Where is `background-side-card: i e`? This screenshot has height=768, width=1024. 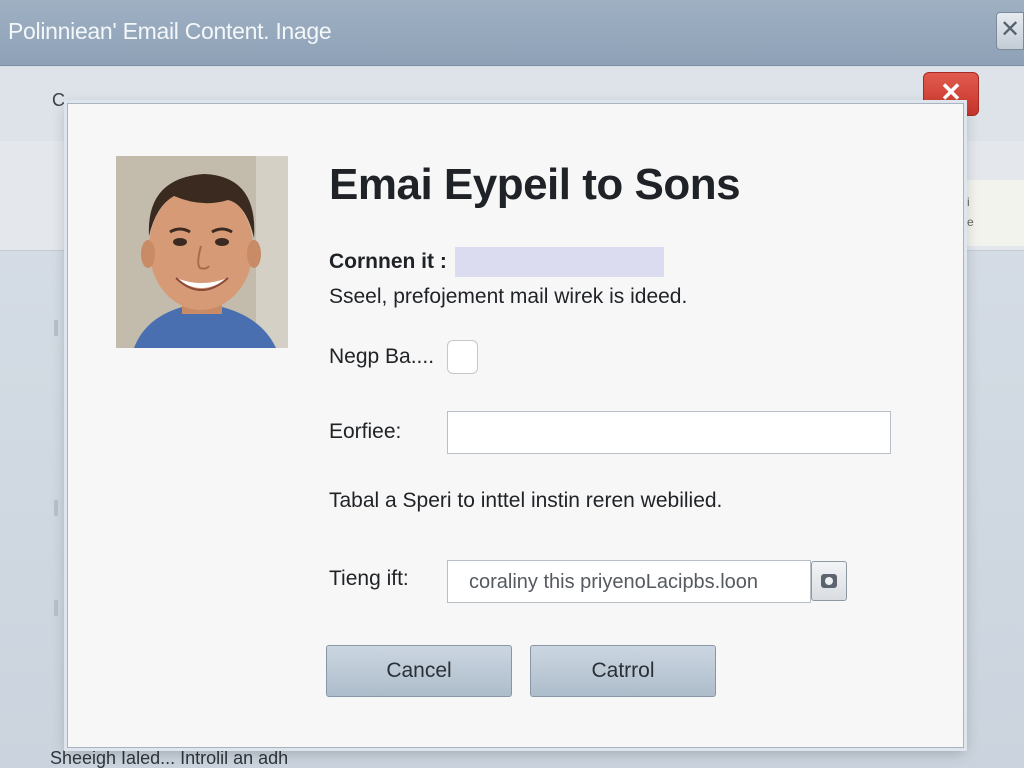
background-side-card: i e is located at coordinates (991, 213).